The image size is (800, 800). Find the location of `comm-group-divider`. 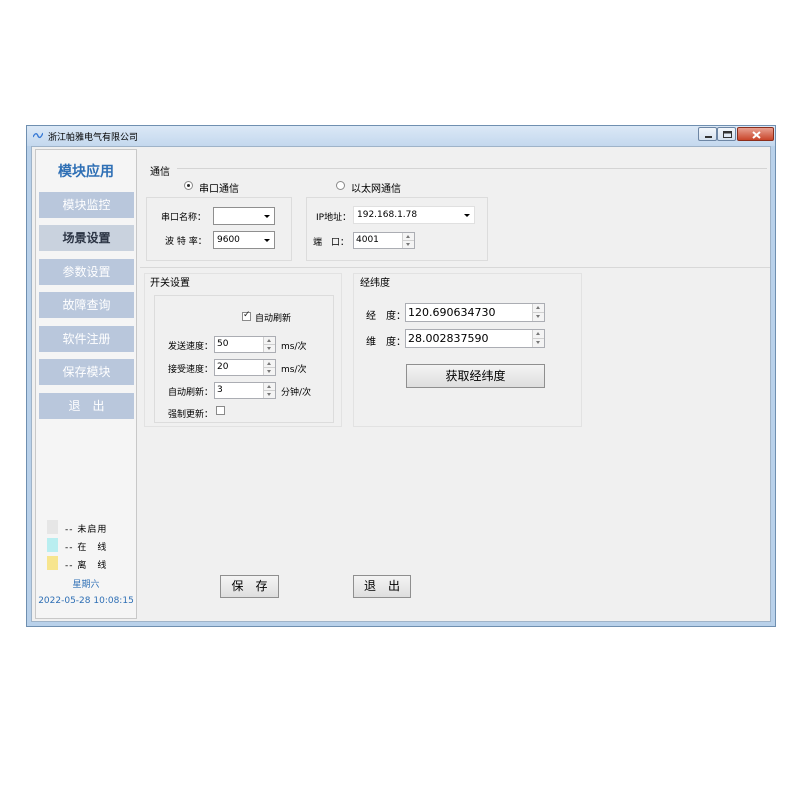

comm-group-divider is located at coordinates (472, 168).